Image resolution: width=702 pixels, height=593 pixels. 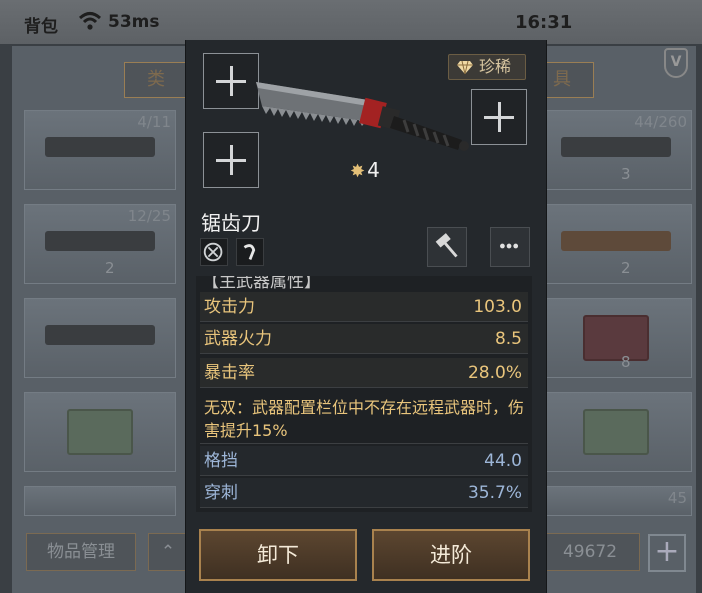 What do you see at coordinates (100, 335) in the screenshot?
I see `saw-blade-icon` at bounding box center [100, 335].